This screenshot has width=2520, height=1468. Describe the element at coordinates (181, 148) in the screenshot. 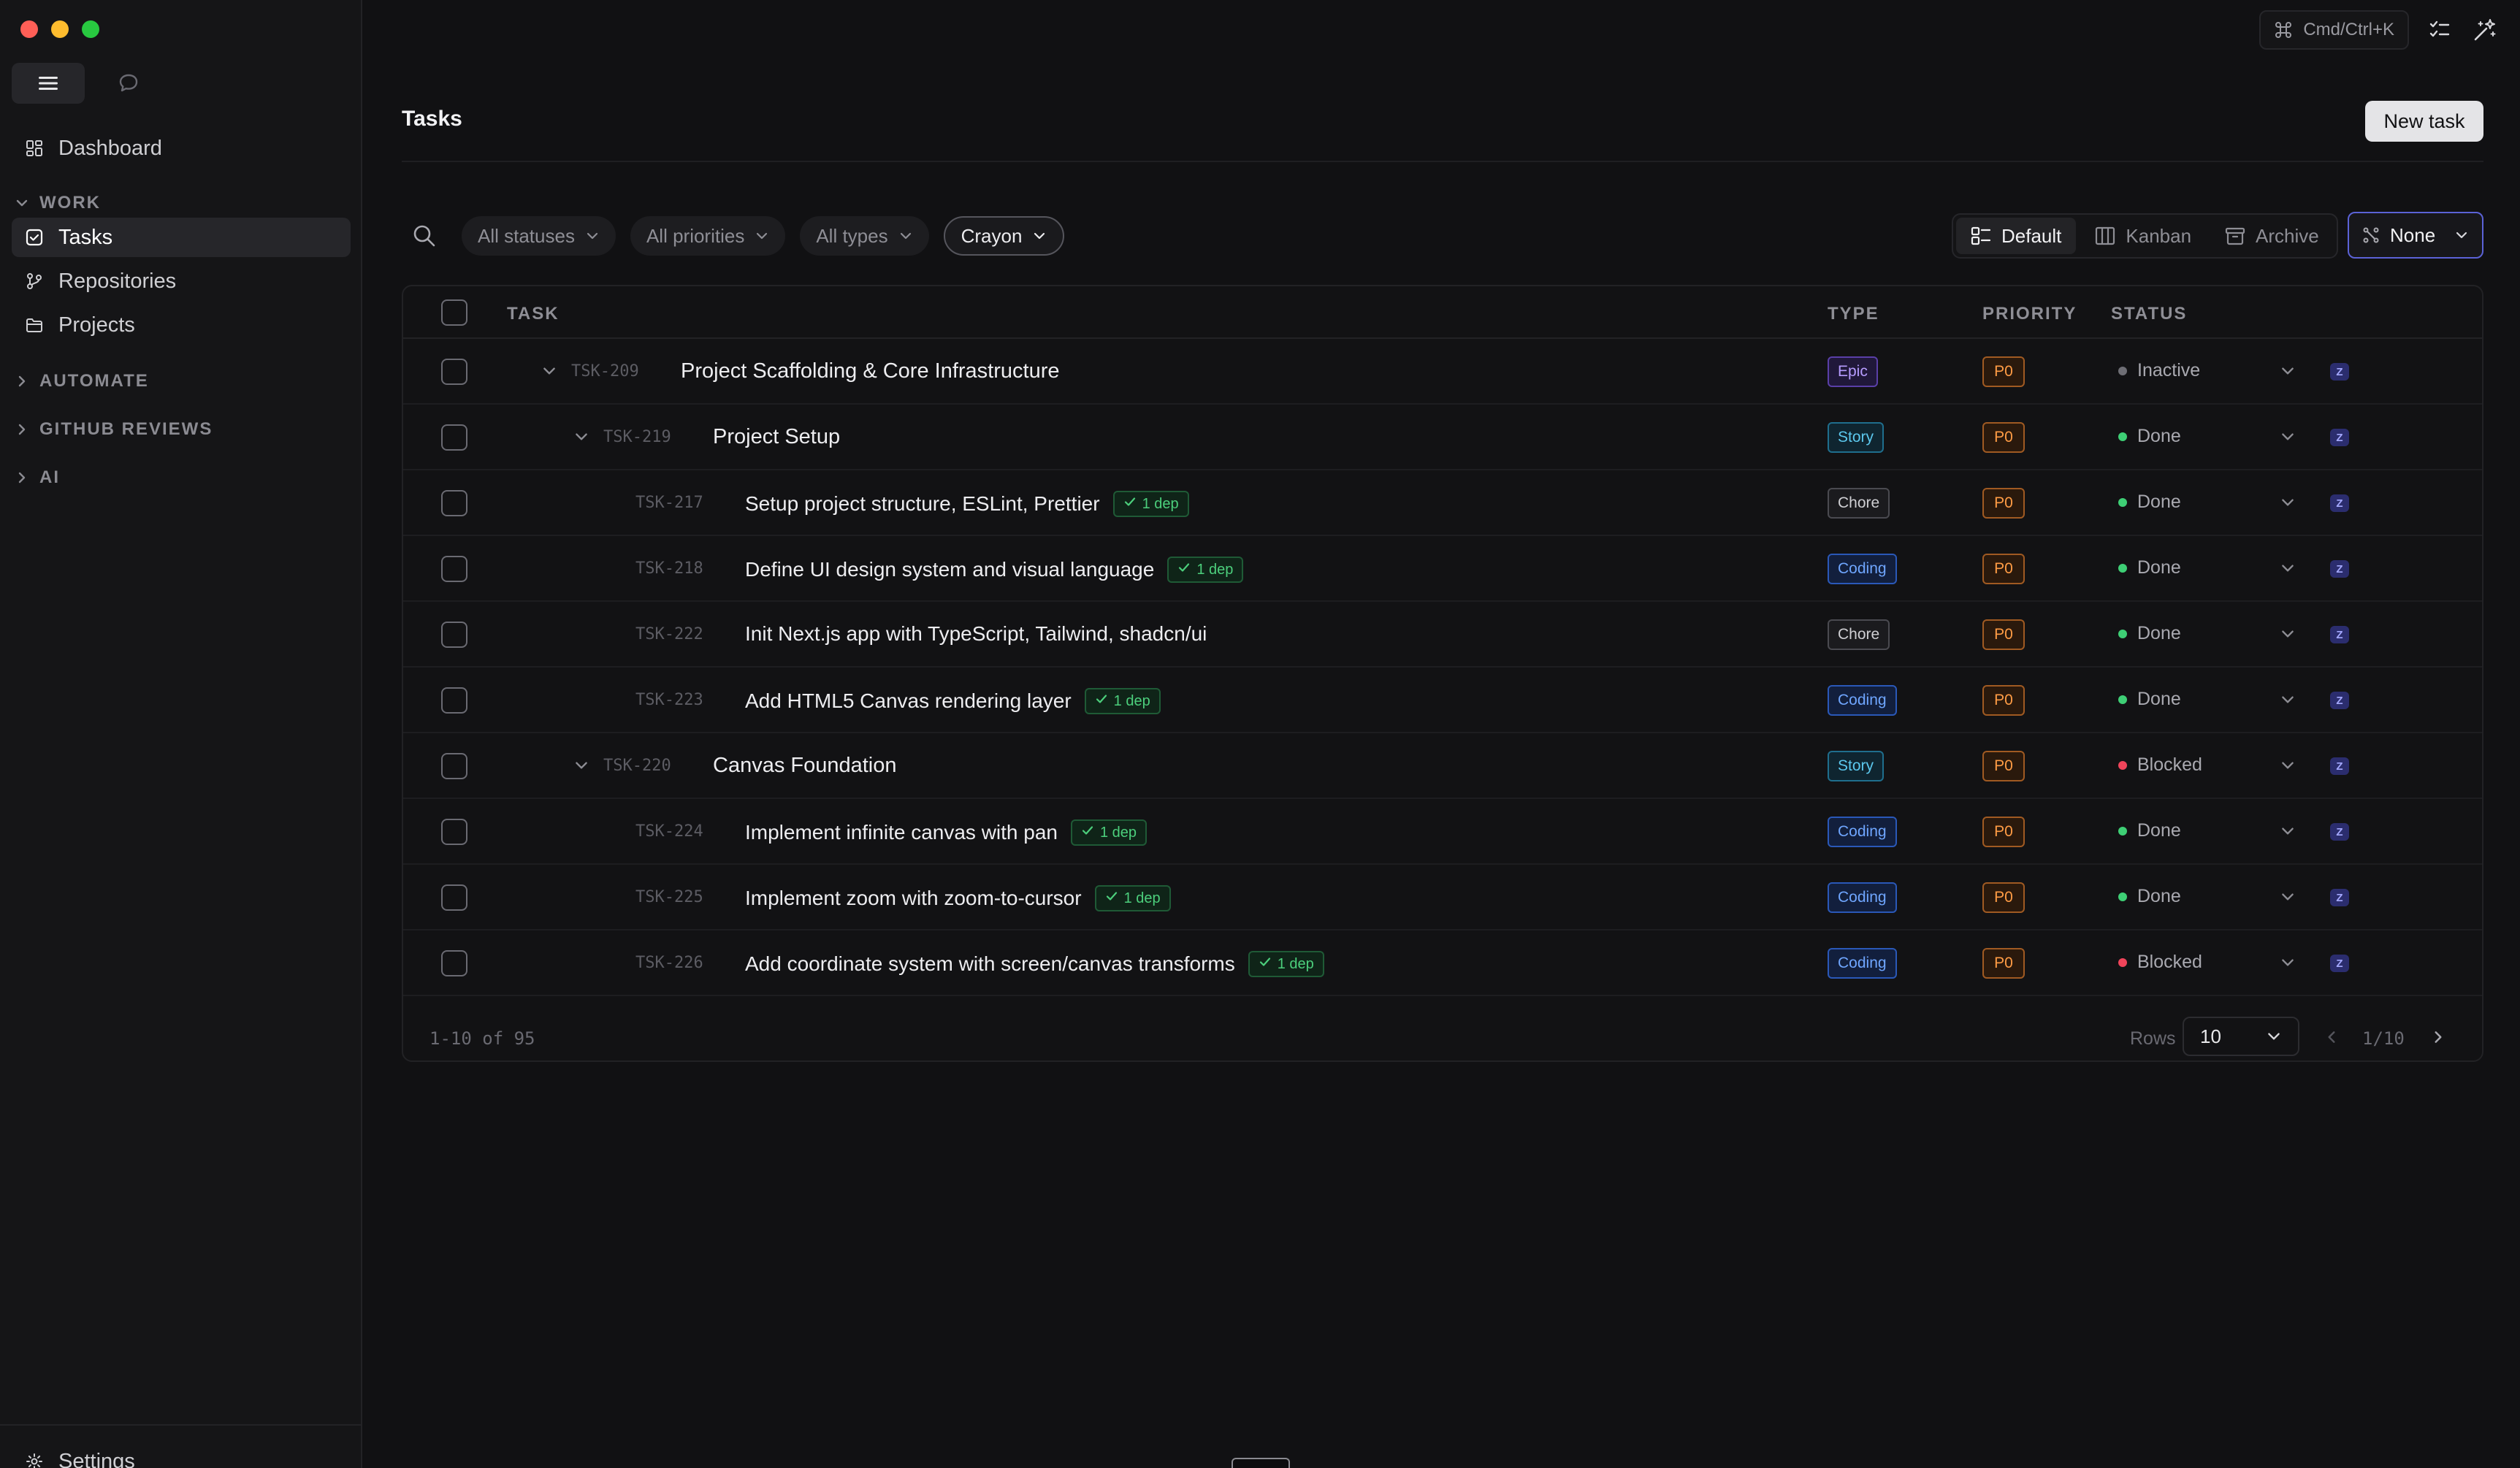

I see `nav-dashboard: Dashboard` at that location.